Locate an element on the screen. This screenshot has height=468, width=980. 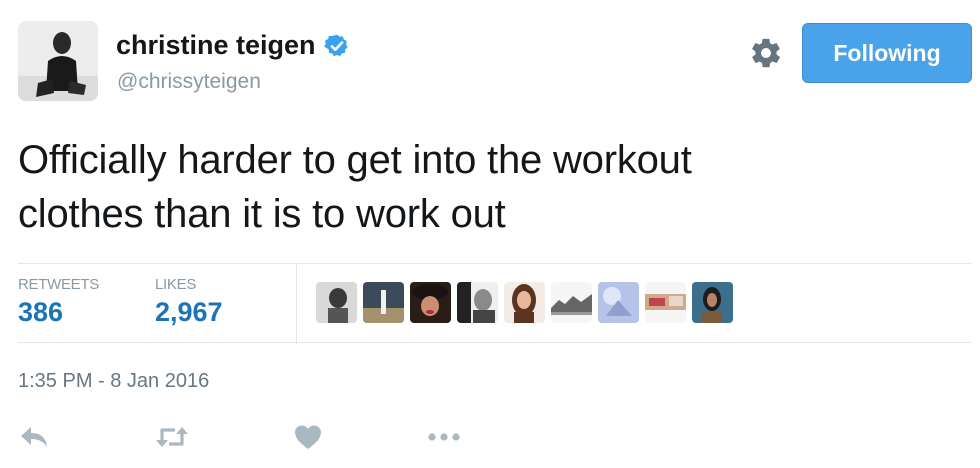
display-name: christine teigen is located at coordinates (233, 45).